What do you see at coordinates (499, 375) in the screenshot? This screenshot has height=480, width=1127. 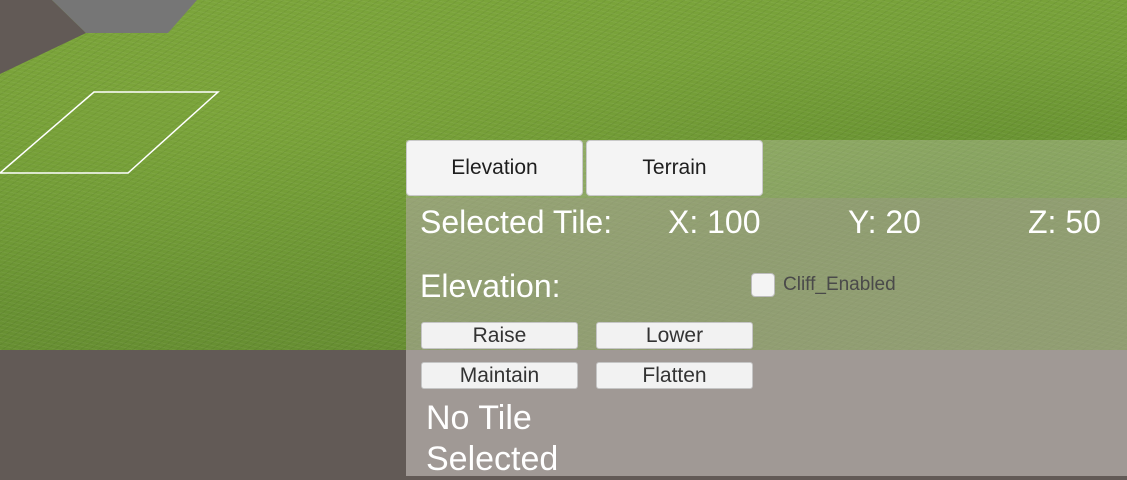 I see `maintain-button: Maintain` at bounding box center [499, 375].